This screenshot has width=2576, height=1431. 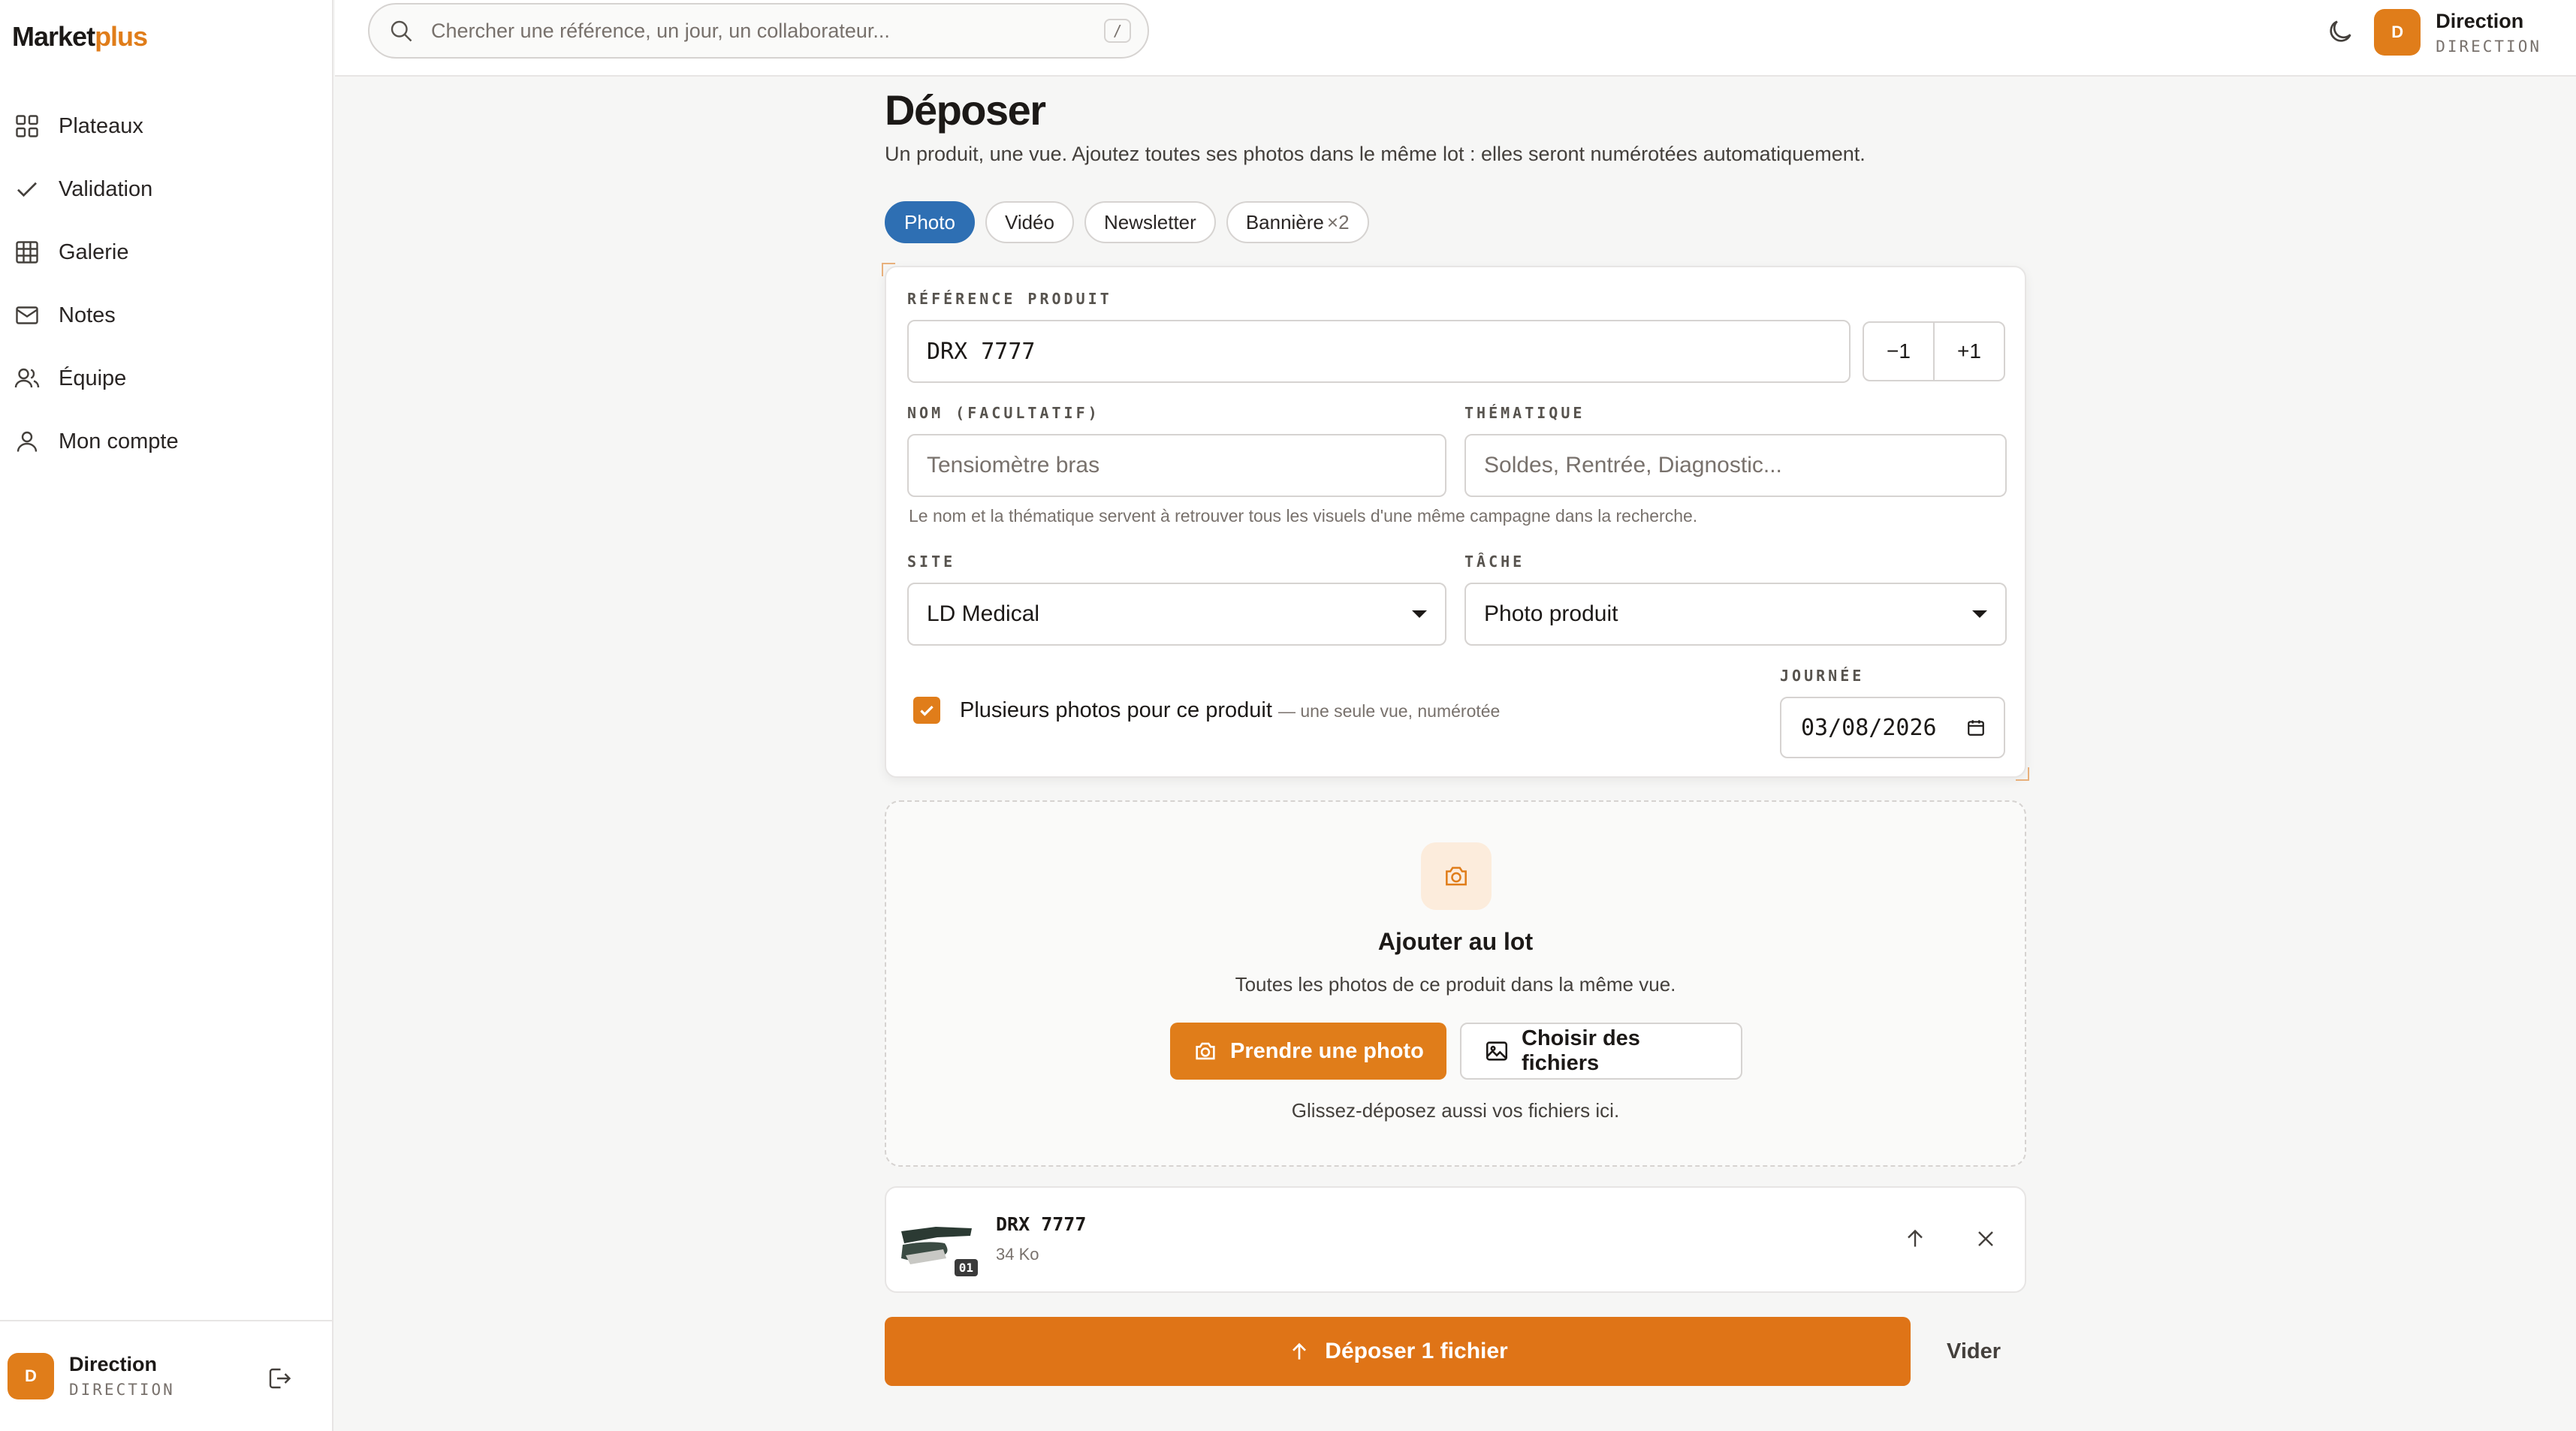 I want to click on task-label: TÂCHE, so click(x=1494, y=562).